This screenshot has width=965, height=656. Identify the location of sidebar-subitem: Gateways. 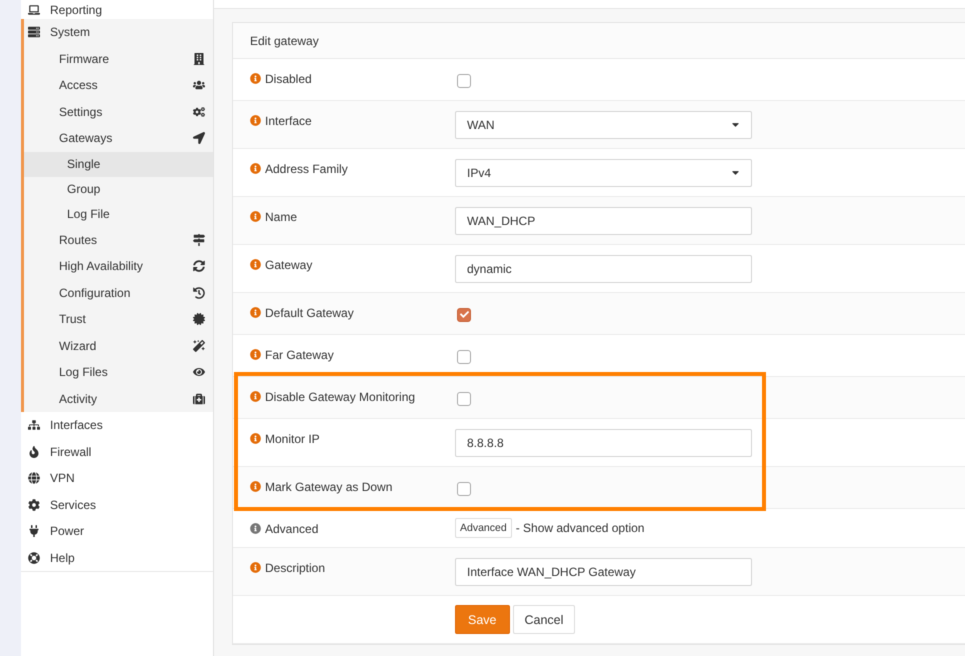
(118, 138).